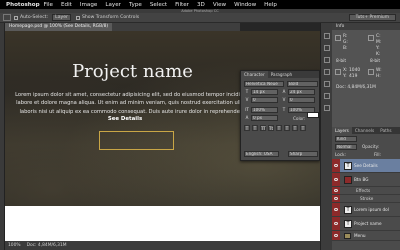 The image size is (400, 250). Describe the element at coordinates (46, 245) in the screenshot. I see `doc-size: Doc: 4,84M/6,31M` at that location.